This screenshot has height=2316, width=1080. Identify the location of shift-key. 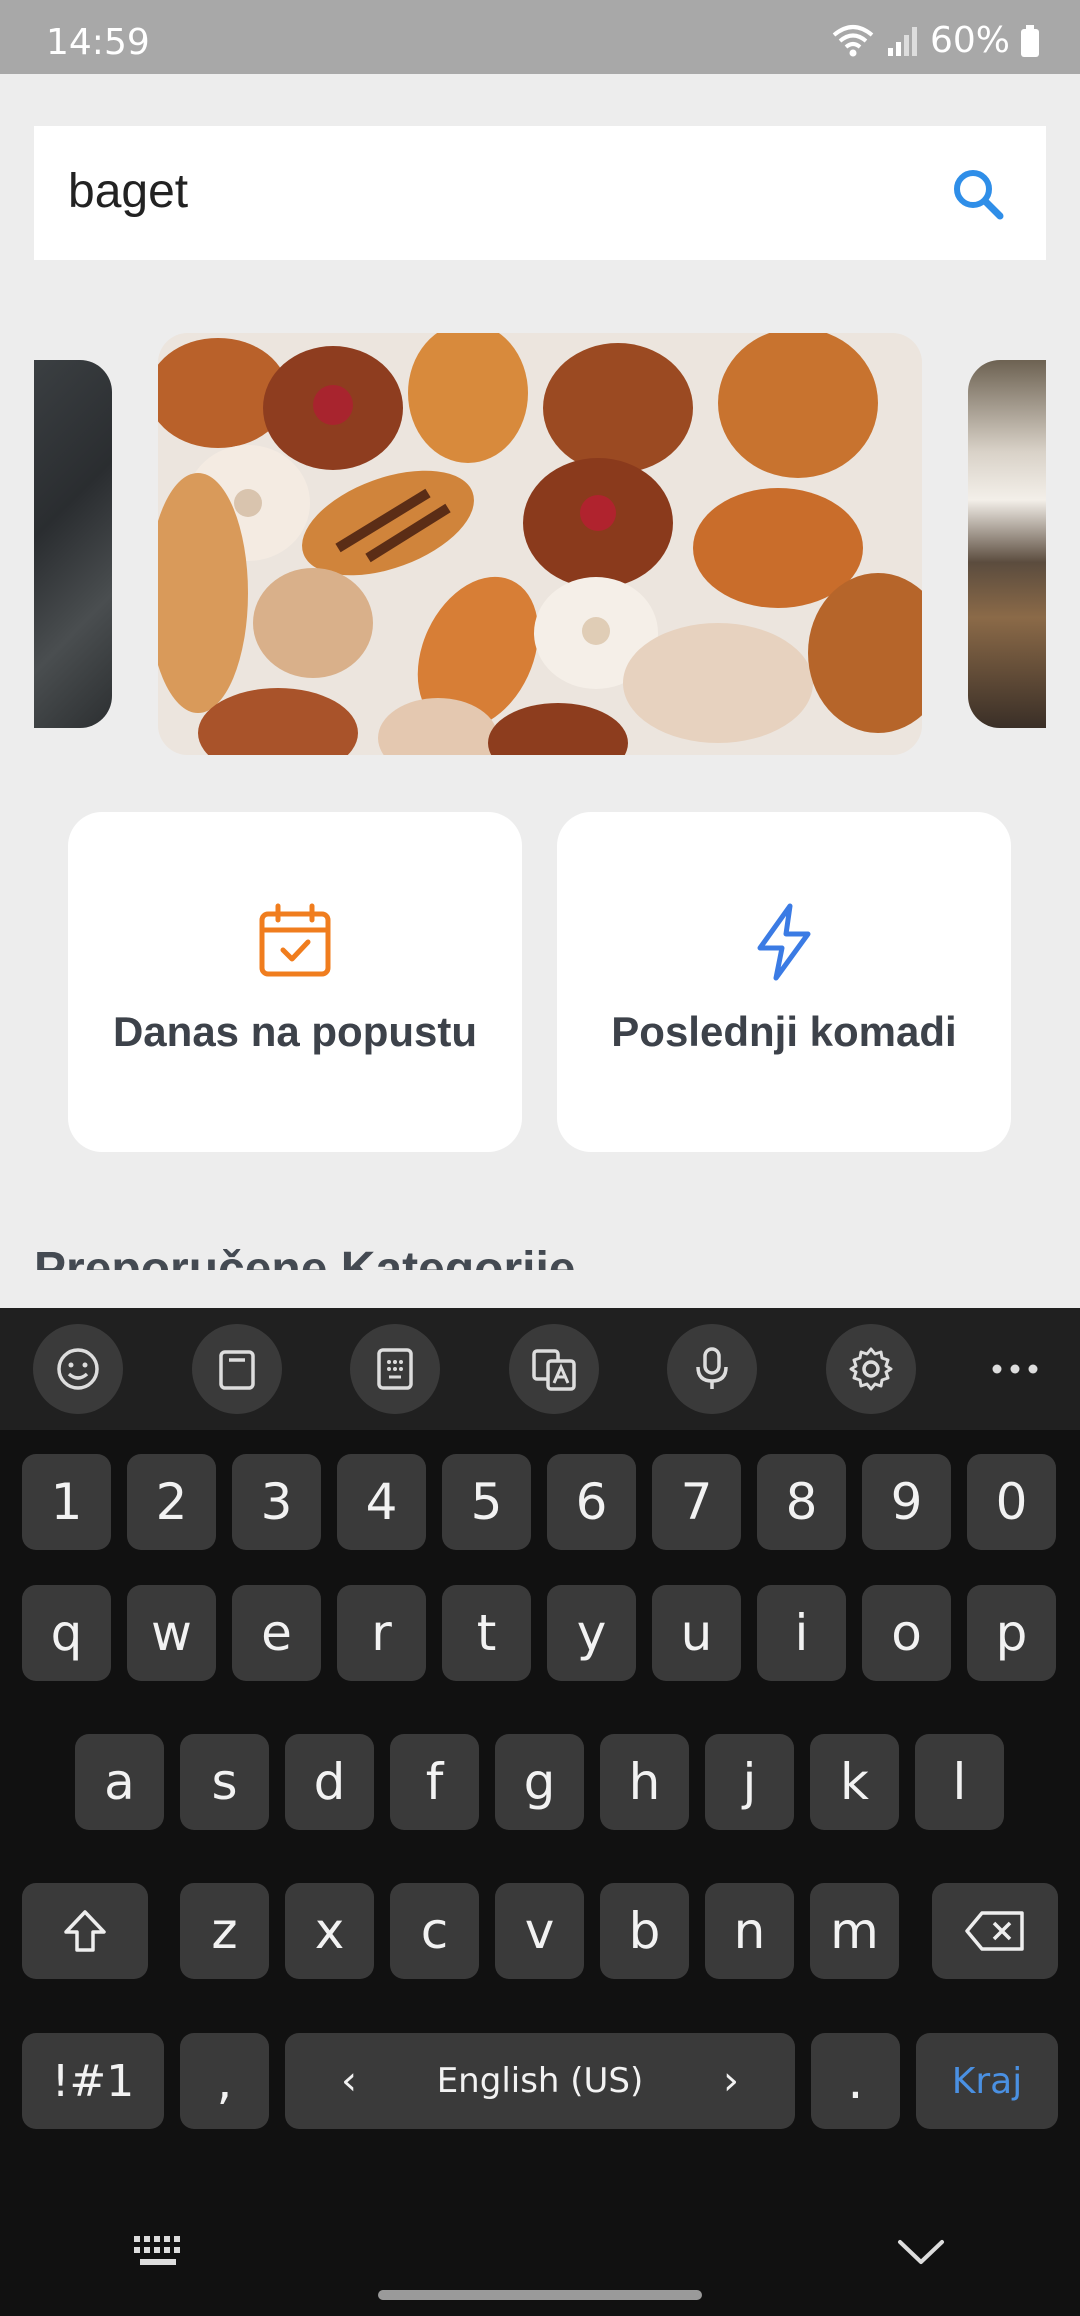
(85, 1931).